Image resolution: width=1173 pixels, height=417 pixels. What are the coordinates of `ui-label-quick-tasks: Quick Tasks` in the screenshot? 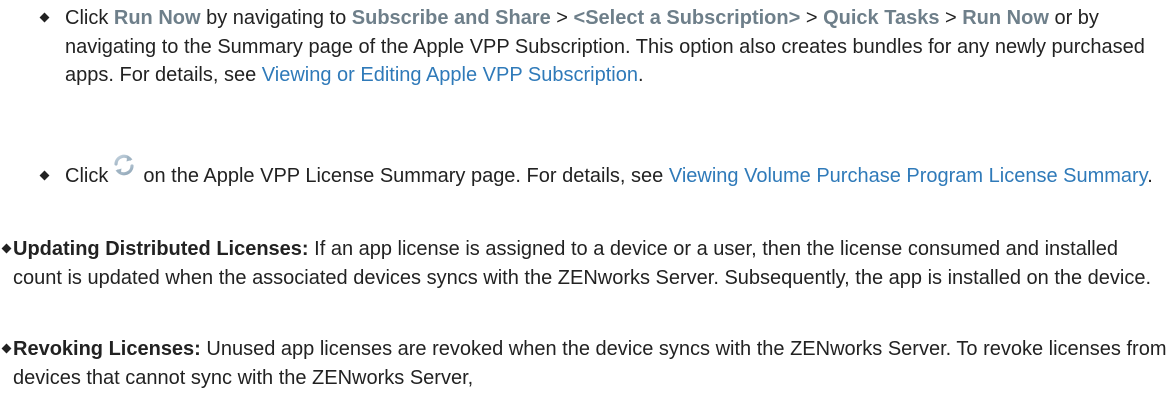 It's located at (881, 18).